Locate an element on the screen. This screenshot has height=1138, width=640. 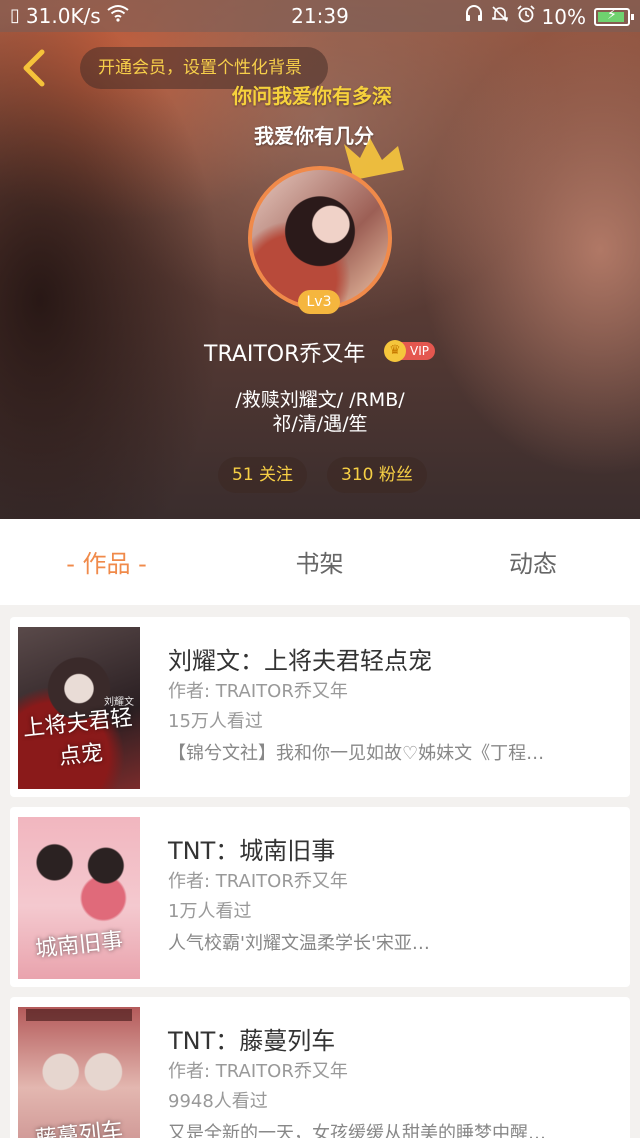
back-button is located at coordinates (34, 68).